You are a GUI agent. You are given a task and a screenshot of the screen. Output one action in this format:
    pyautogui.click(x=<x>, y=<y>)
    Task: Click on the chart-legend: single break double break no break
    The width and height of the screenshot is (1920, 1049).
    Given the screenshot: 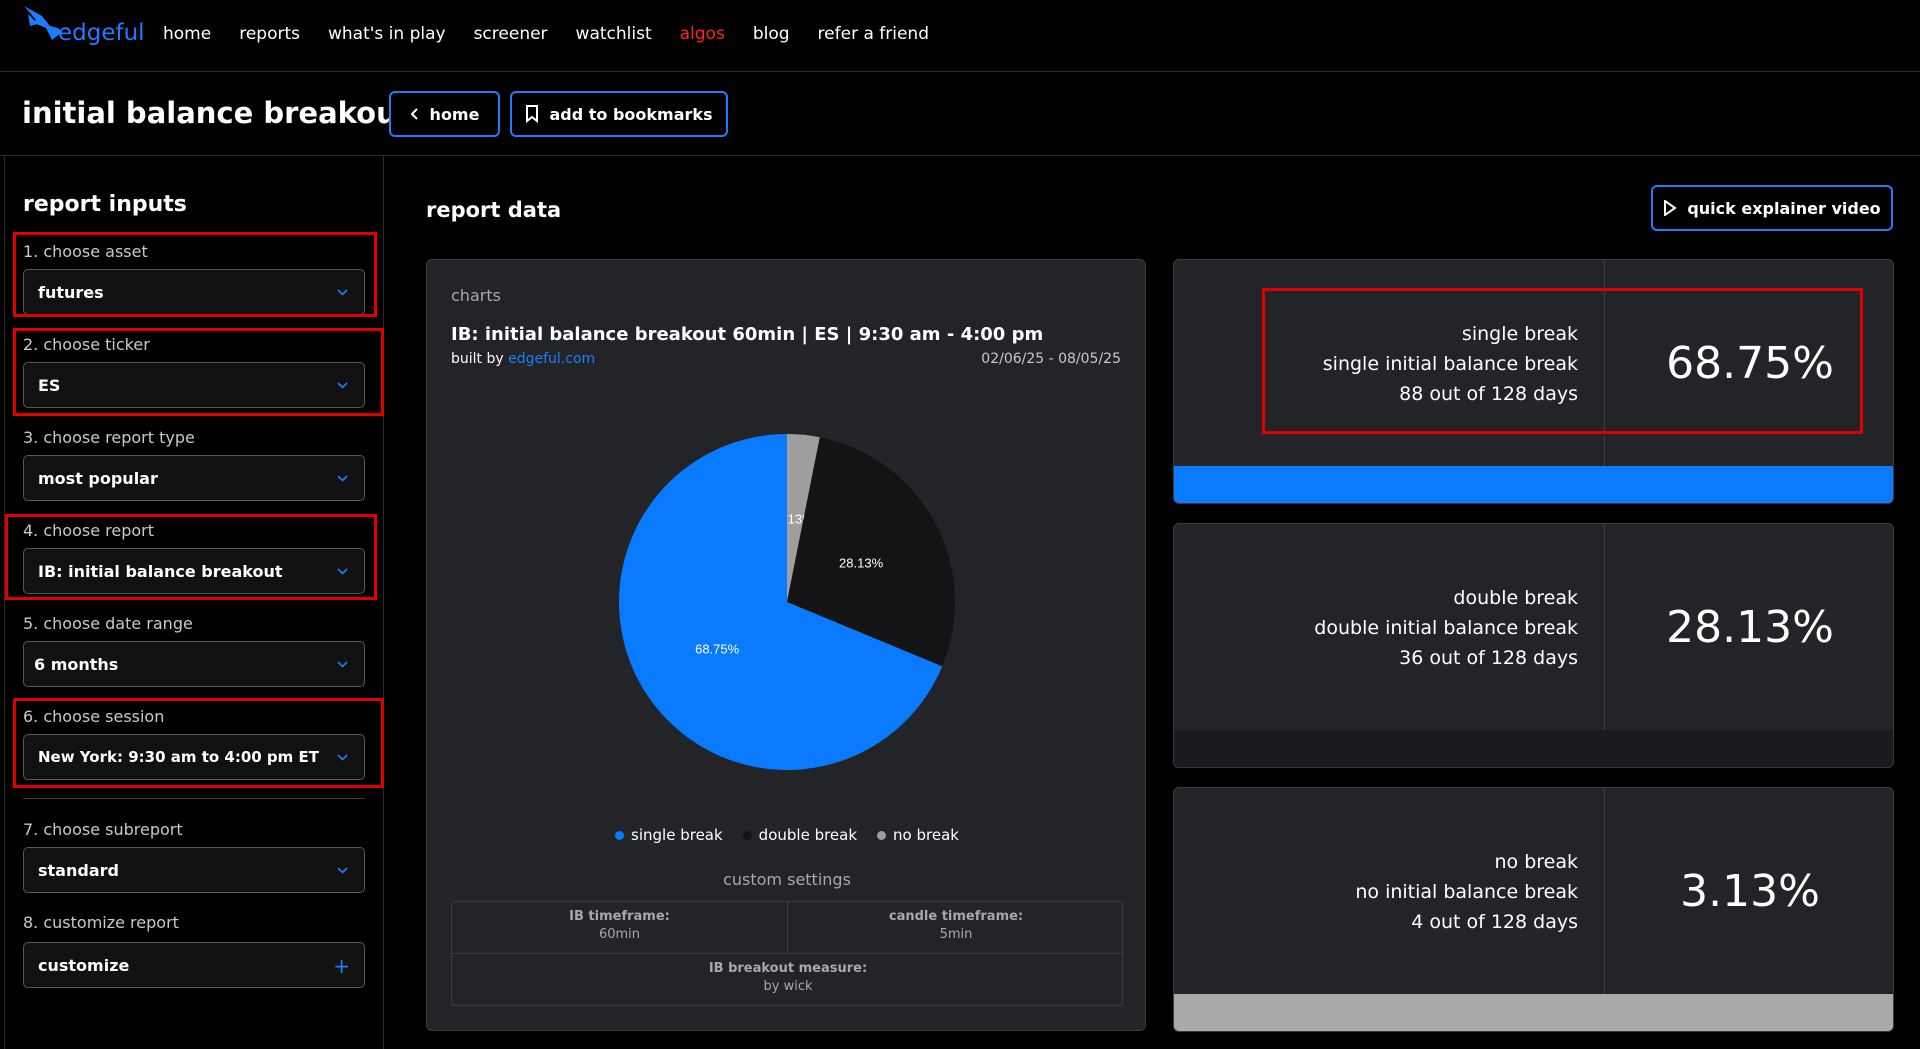 What is the action you would take?
    pyautogui.click(x=787, y=835)
    